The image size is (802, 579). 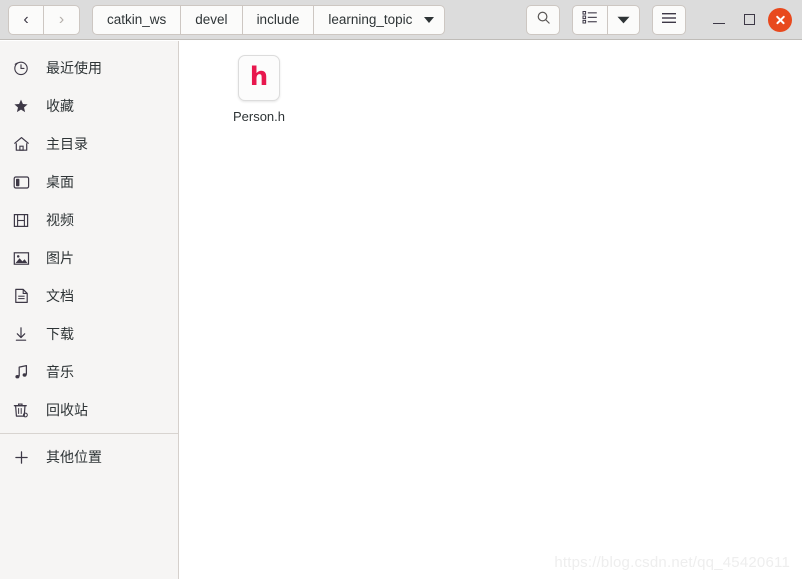 What do you see at coordinates (21, 410) in the screenshot?
I see `trash-icon` at bounding box center [21, 410].